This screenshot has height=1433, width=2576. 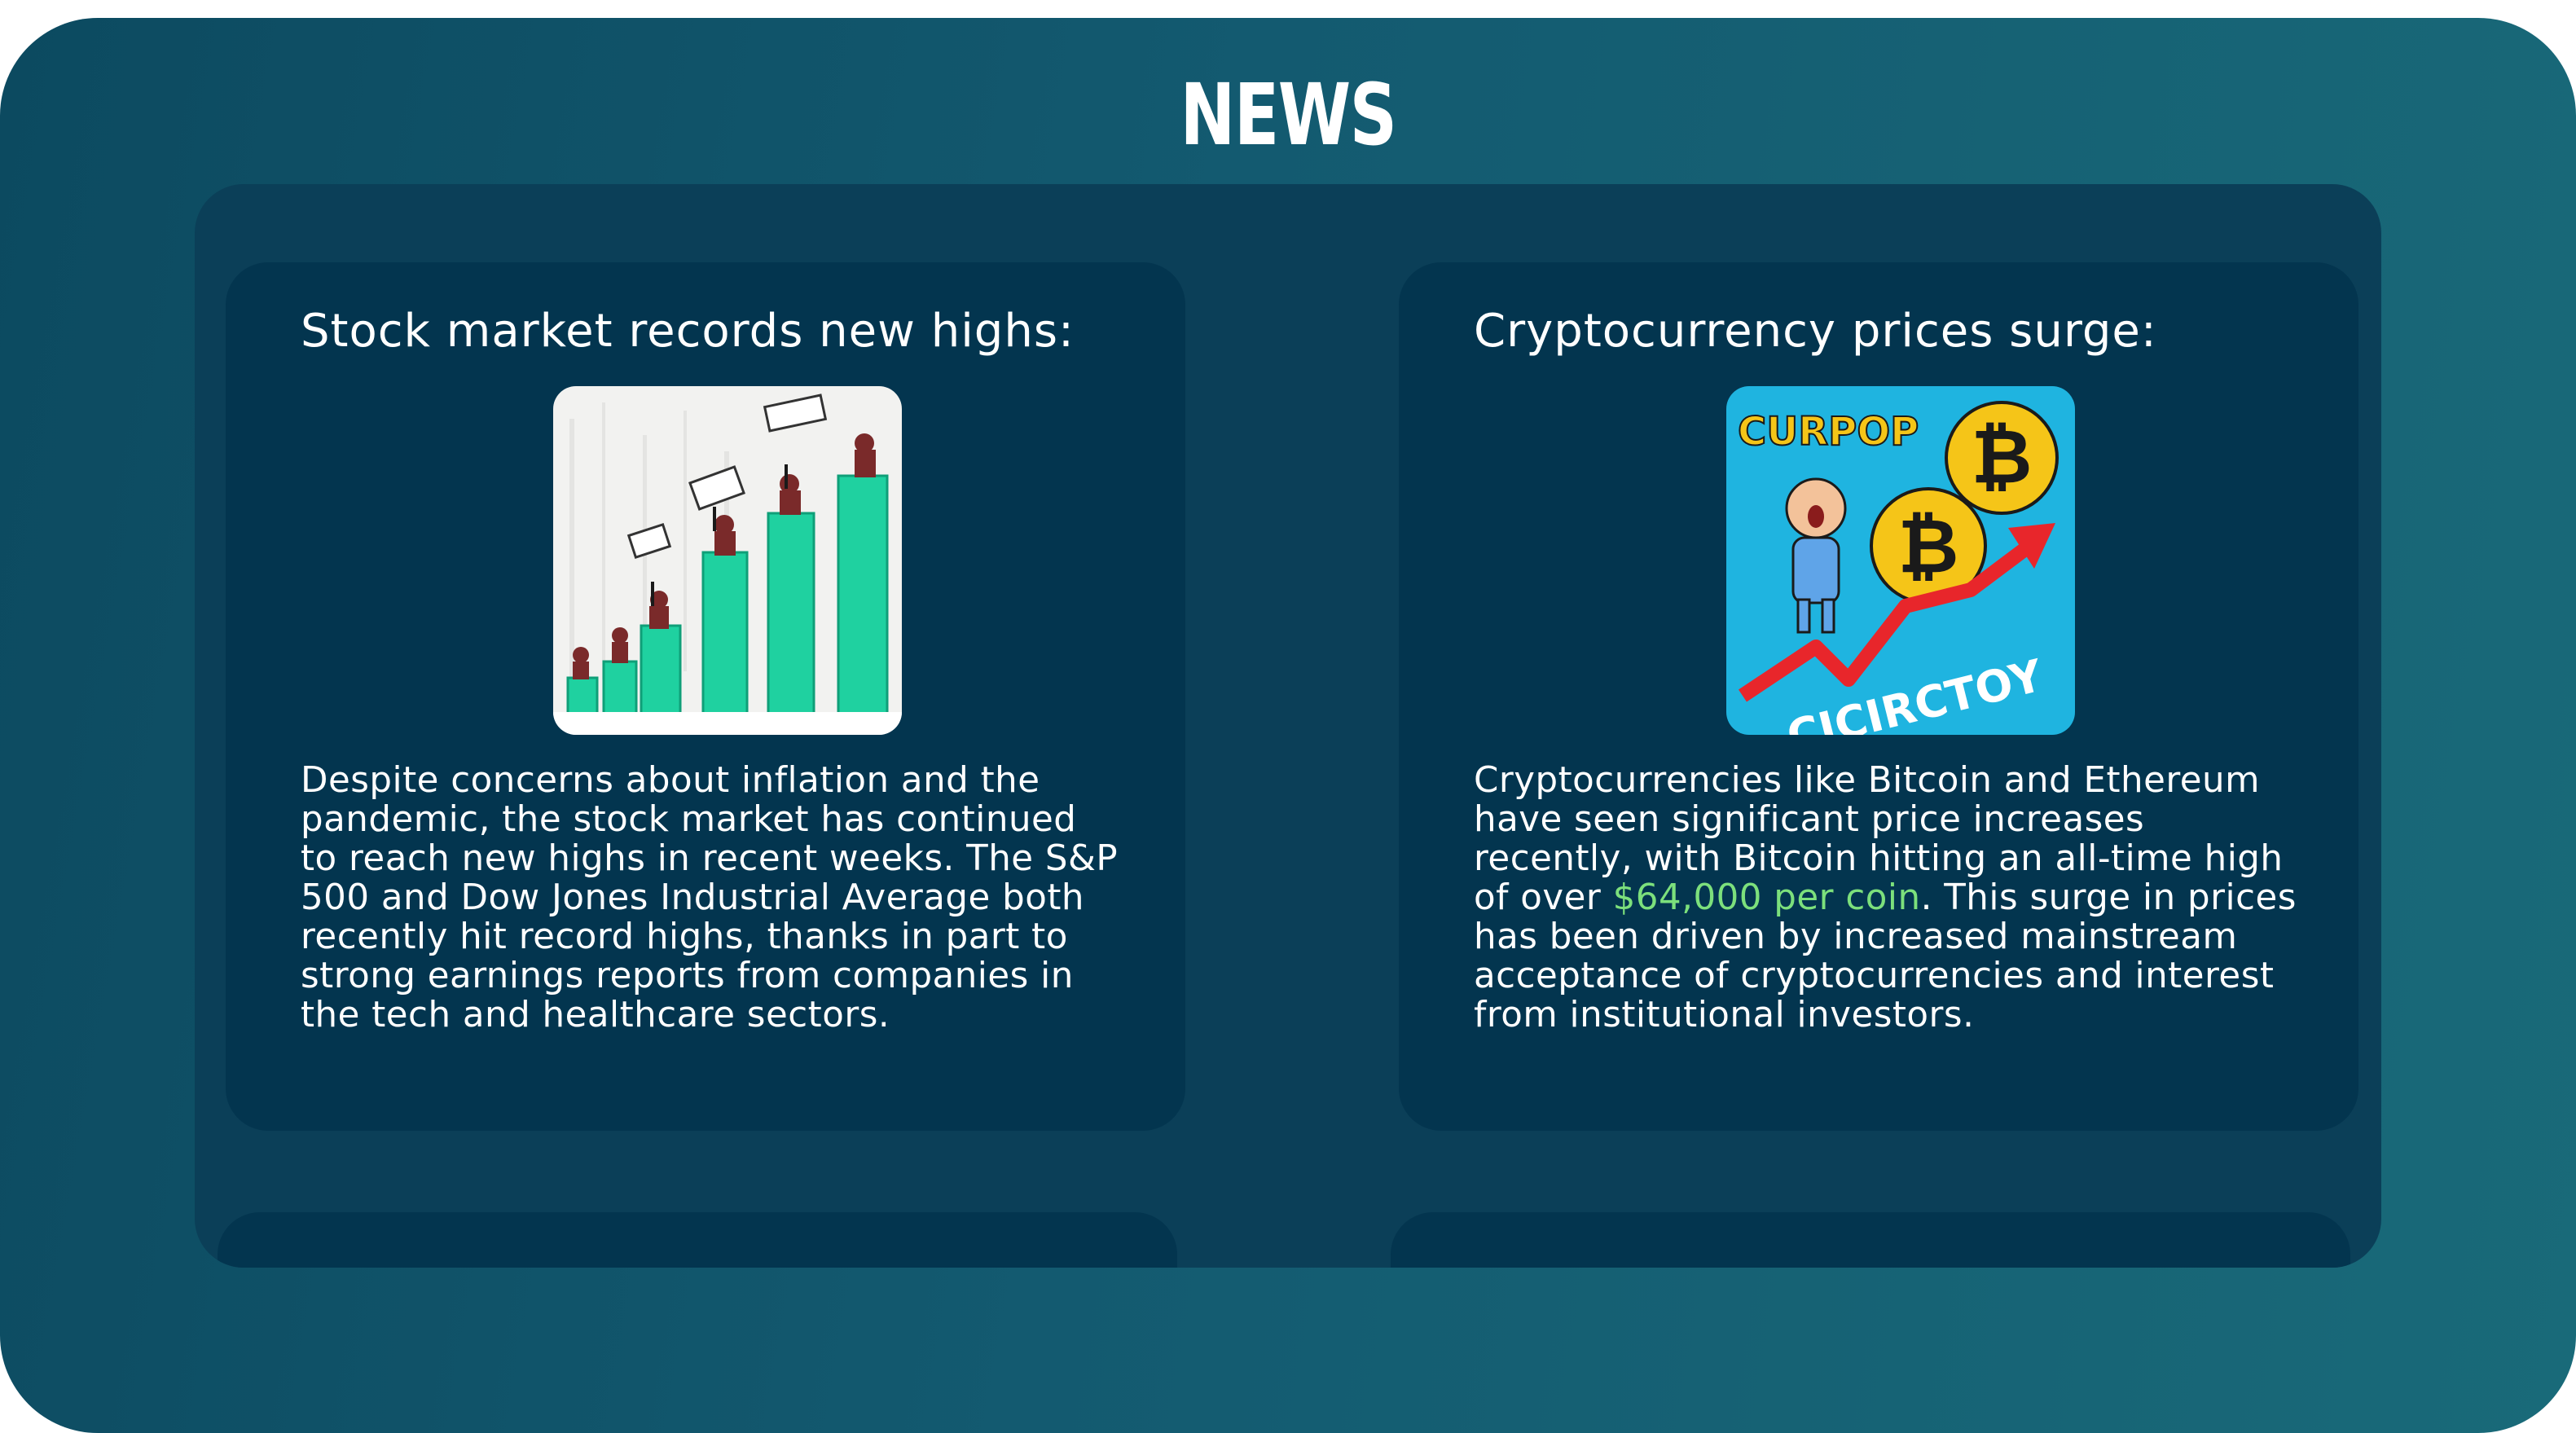 I want to click on card-body-highlight: $64,000 per coin, so click(x=1766, y=897).